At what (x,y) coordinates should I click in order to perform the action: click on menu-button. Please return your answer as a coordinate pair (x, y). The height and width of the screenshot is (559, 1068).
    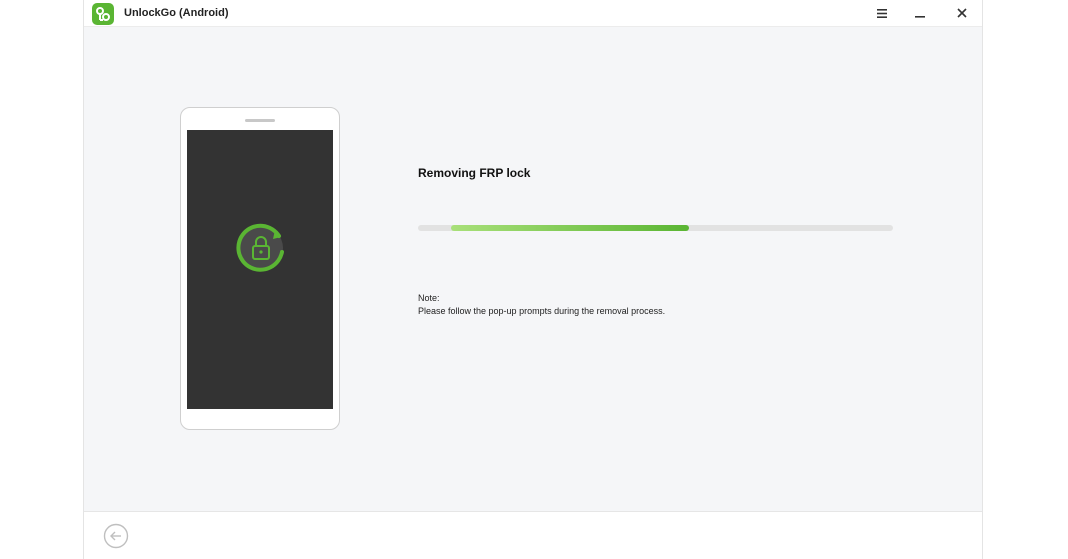
    Looking at the image, I should click on (882, 13).